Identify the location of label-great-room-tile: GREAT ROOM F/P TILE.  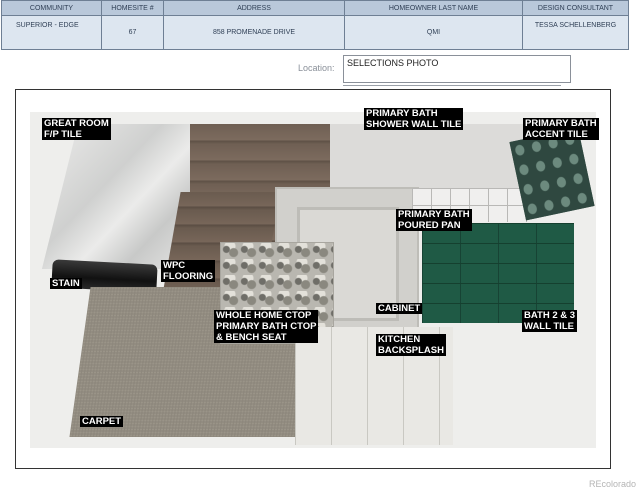
(76, 129).